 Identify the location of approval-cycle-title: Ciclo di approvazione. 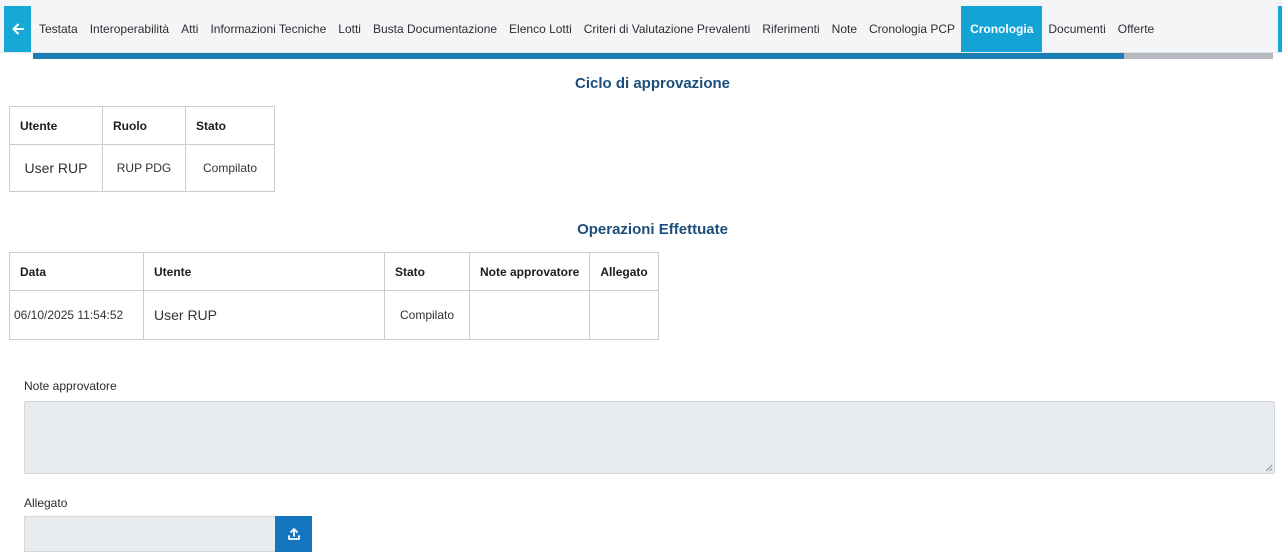
(652, 83).